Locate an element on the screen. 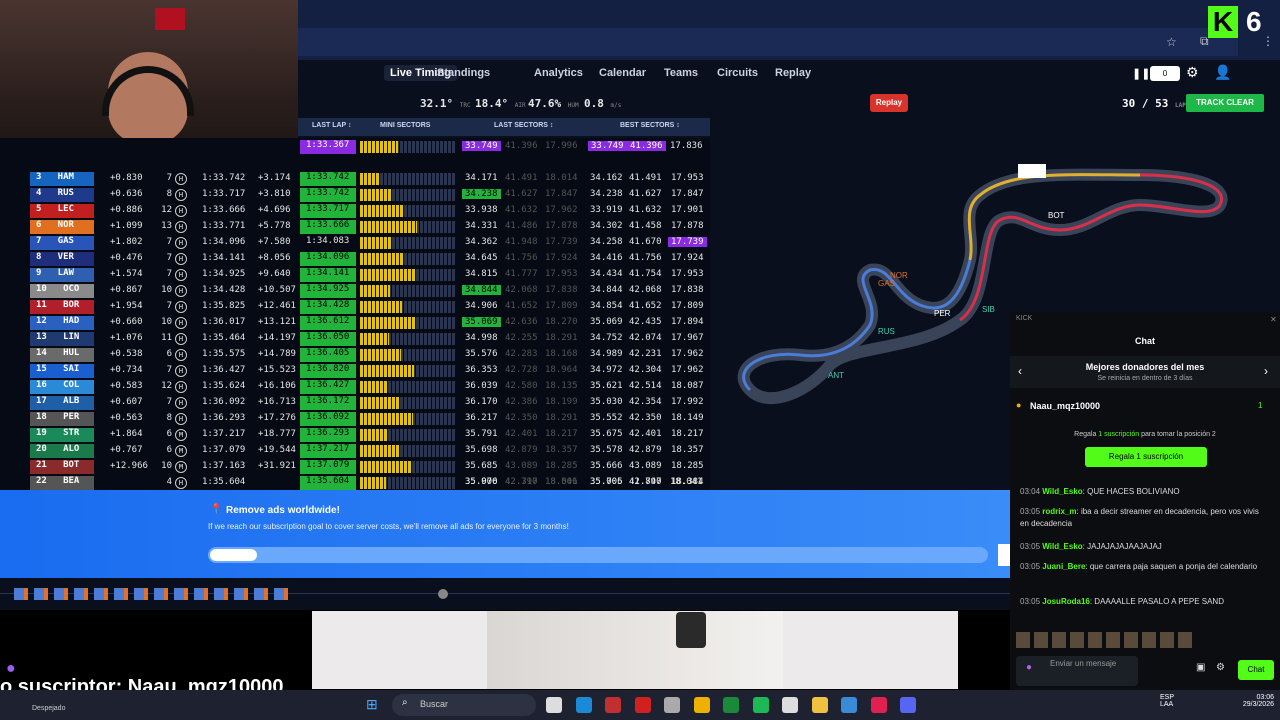  col-last-lap: LAST LAP ↕ is located at coordinates (332, 125).